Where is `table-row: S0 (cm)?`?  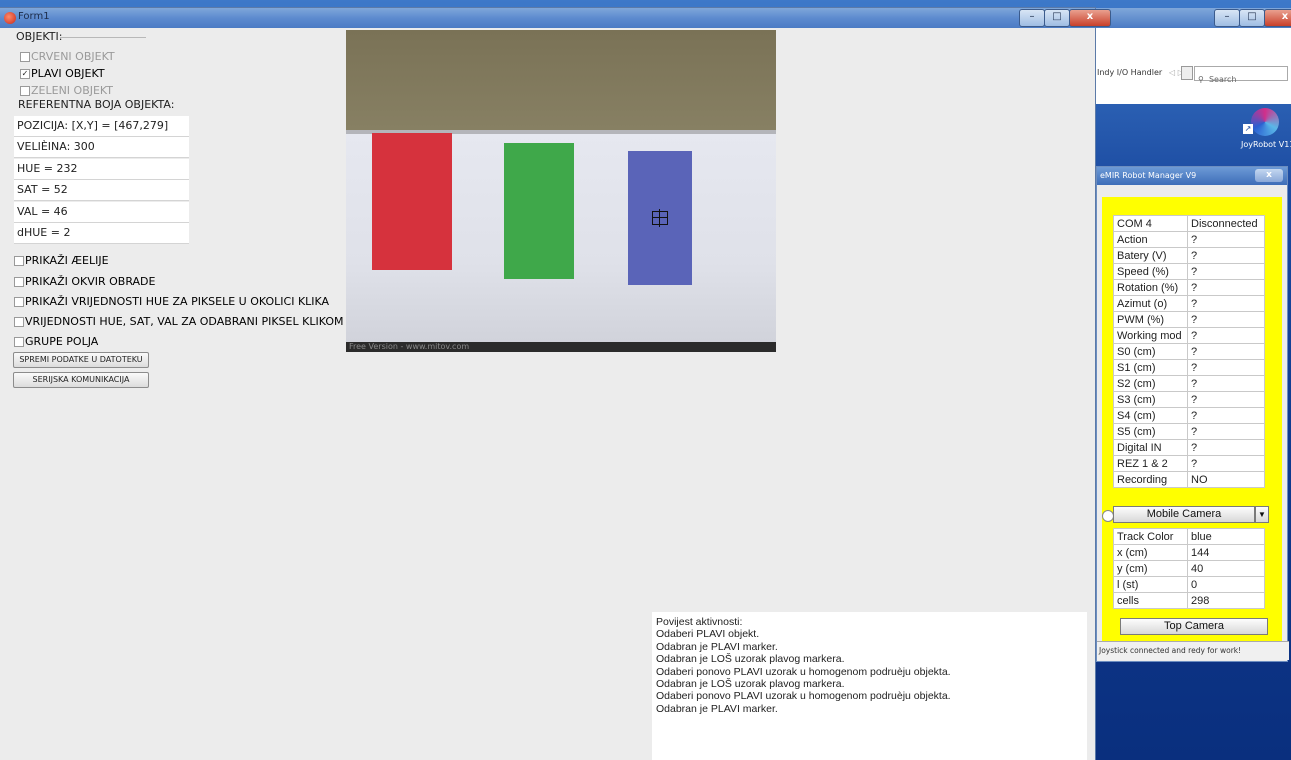
table-row: S0 (cm)? is located at coordinates (1189, 351).